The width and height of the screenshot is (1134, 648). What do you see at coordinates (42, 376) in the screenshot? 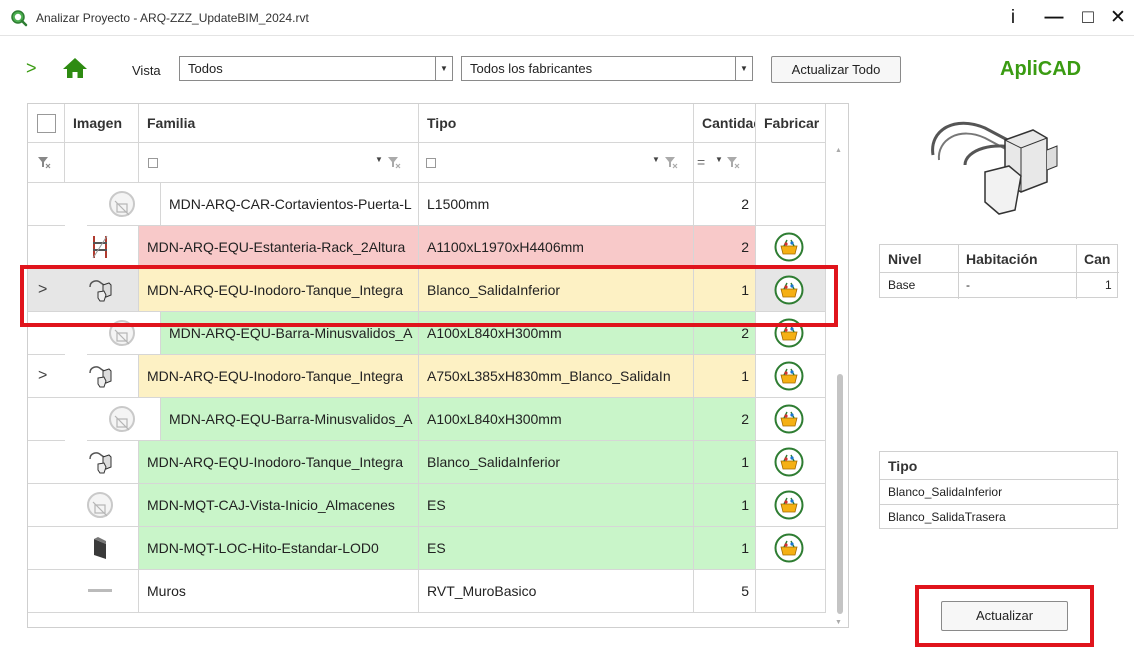
I see `expand-row-icon: >` at bounding box center [42, 376].